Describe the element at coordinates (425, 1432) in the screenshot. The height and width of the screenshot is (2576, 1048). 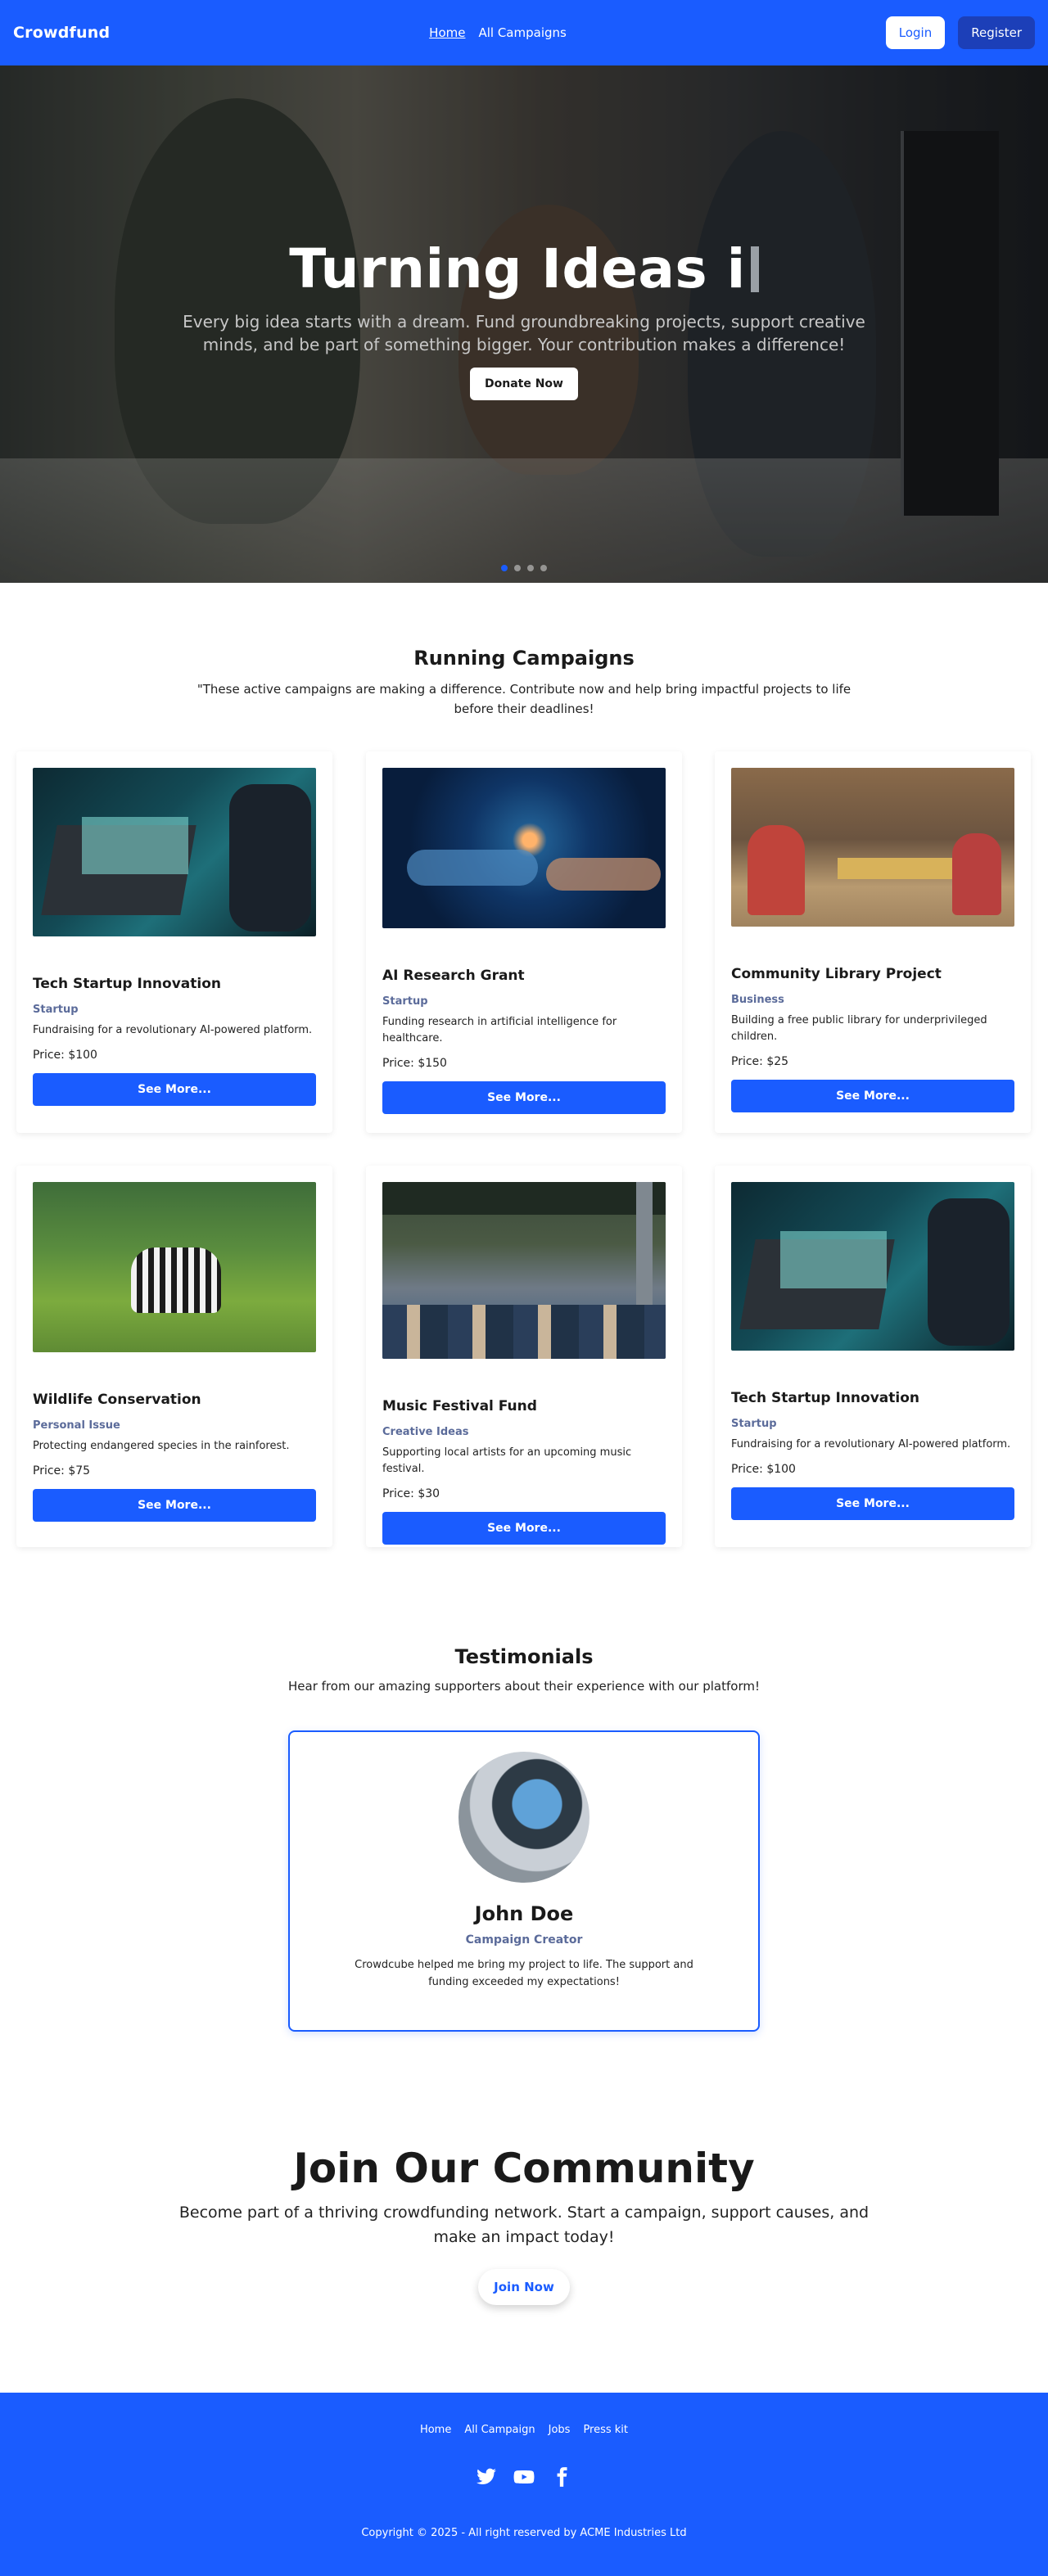
I see `campaign-category: Creative Ideas` at that location.